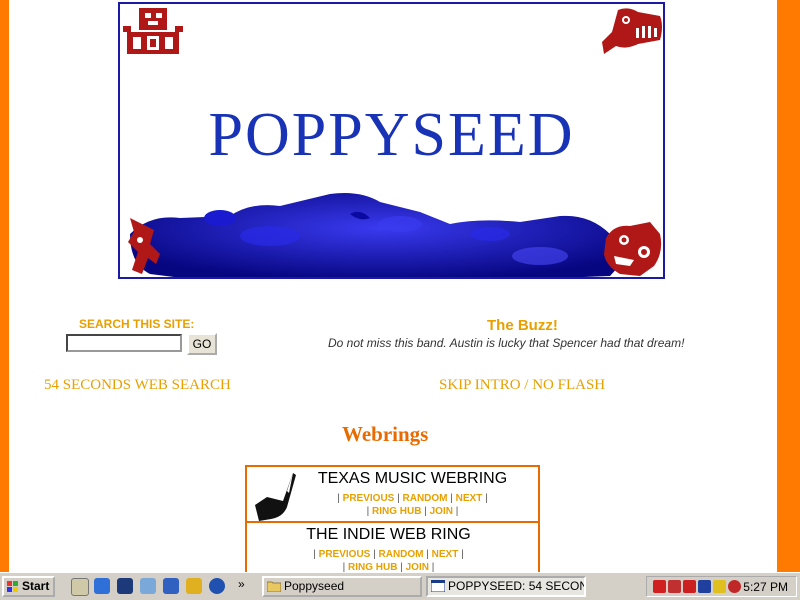  Describe the element at coordinates (202, 344) in the screenshot. I see `go-button: GO` at that location.